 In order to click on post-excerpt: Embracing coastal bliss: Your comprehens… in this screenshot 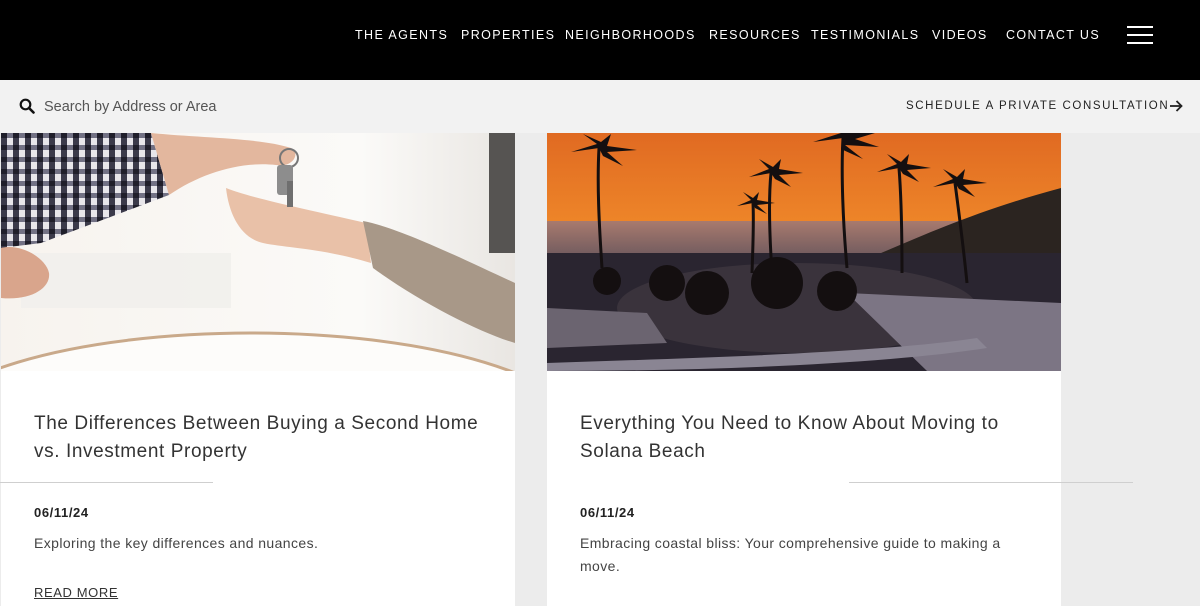, I will do `click(790, 554)`.